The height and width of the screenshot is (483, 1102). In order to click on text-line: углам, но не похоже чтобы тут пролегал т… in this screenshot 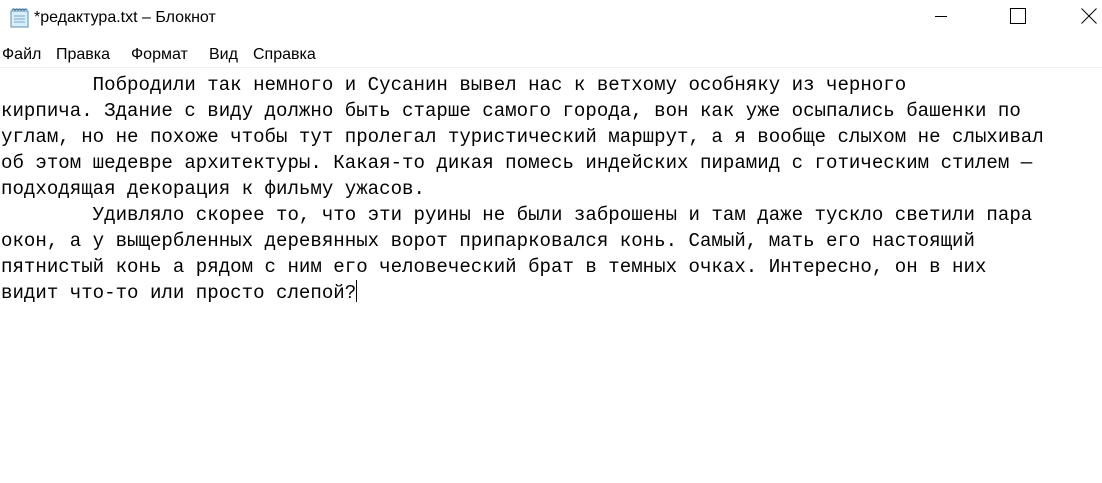, I will do `click(522, 137)`.